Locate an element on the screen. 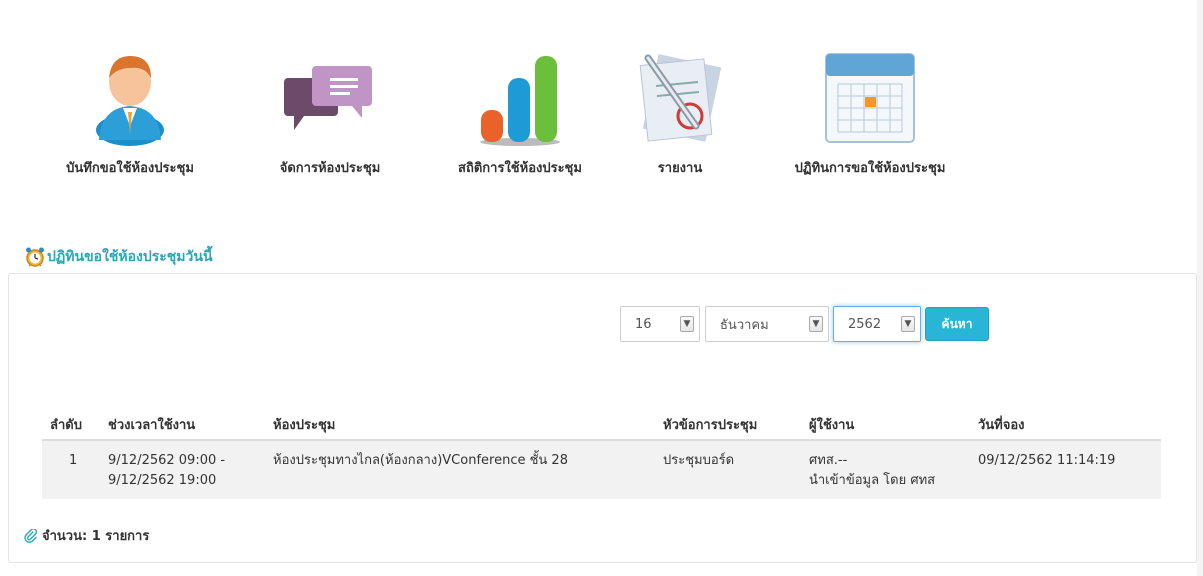  user-icon is located at coordinates (130, 101).